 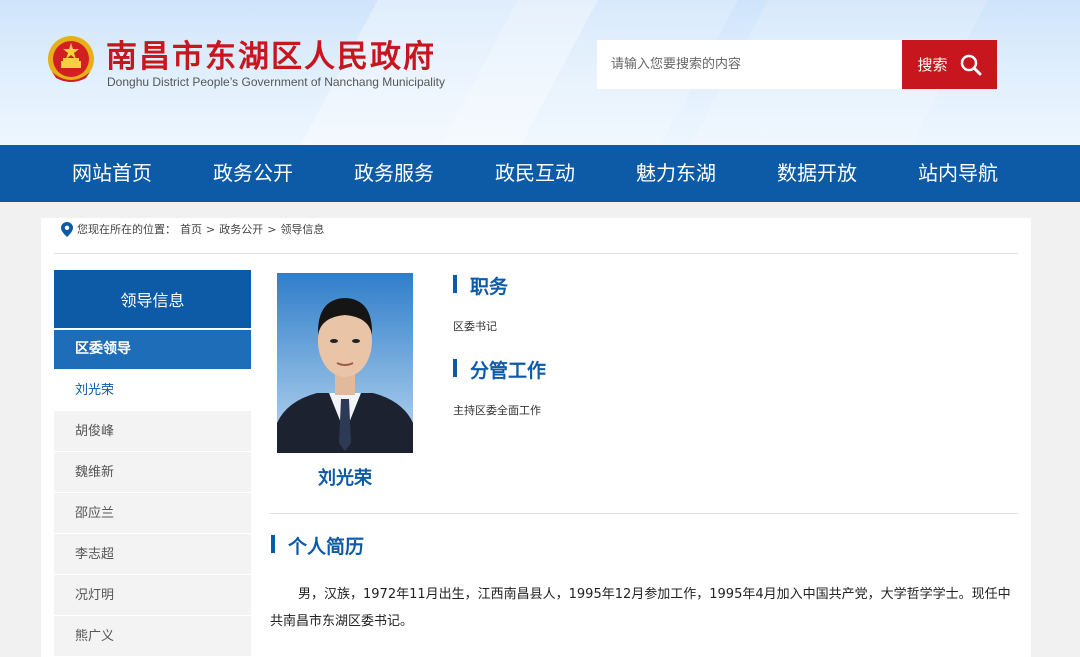 What do you see at coordinates (345, 478) in the screenshot?
I see `leader-name: 刘光荣` at bounding box center [345, 478].